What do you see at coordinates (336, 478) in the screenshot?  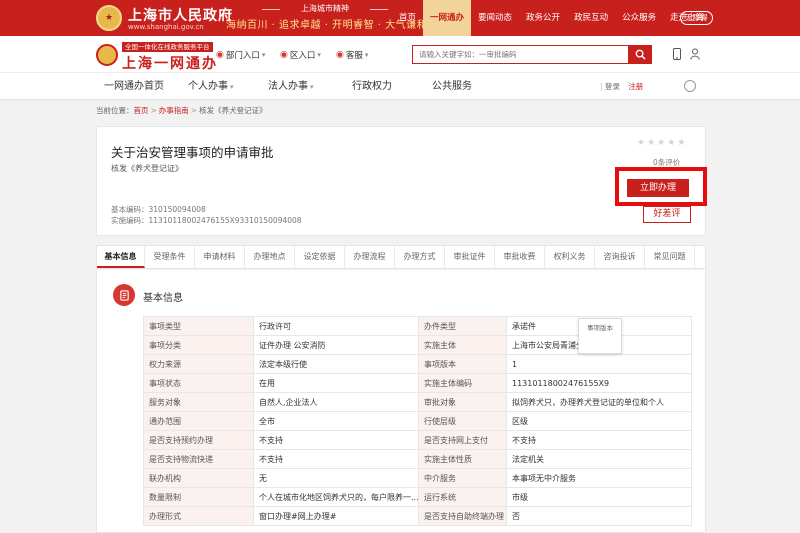 I see `info-value: 无` at bounding box center [336, 478].